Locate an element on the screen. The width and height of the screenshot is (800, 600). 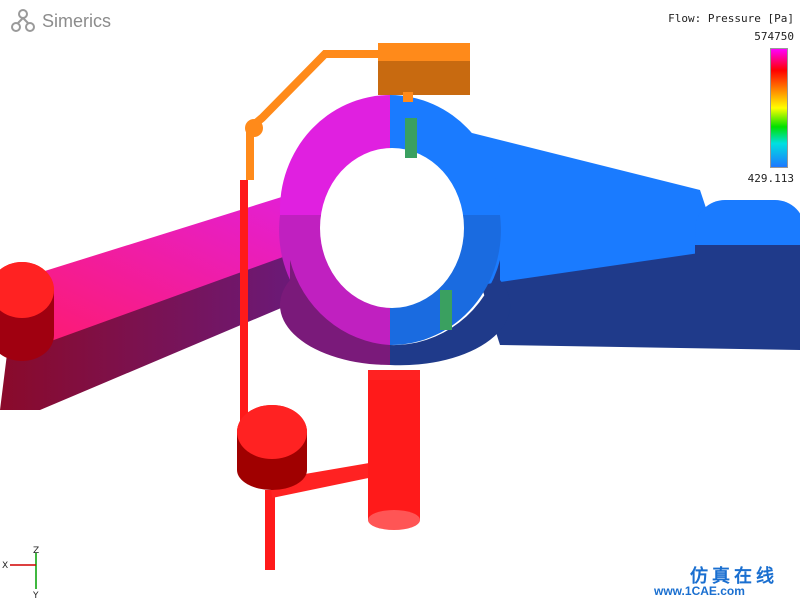
simerics-logo: Simerics is located at coordinates (60, 21).